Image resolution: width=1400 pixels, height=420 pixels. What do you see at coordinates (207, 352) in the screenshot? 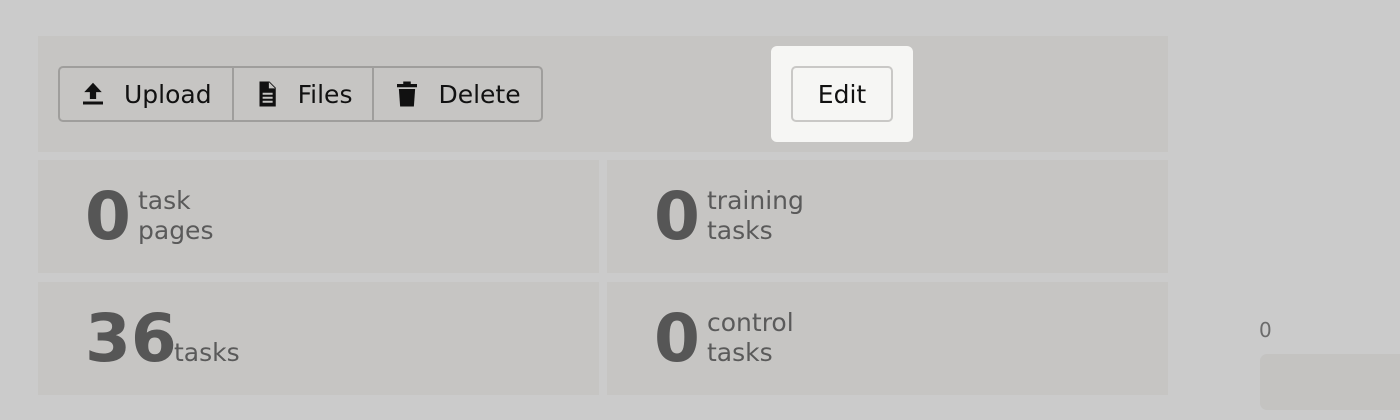
I see `stat-label: tasks` at bounding box center [207, 352].